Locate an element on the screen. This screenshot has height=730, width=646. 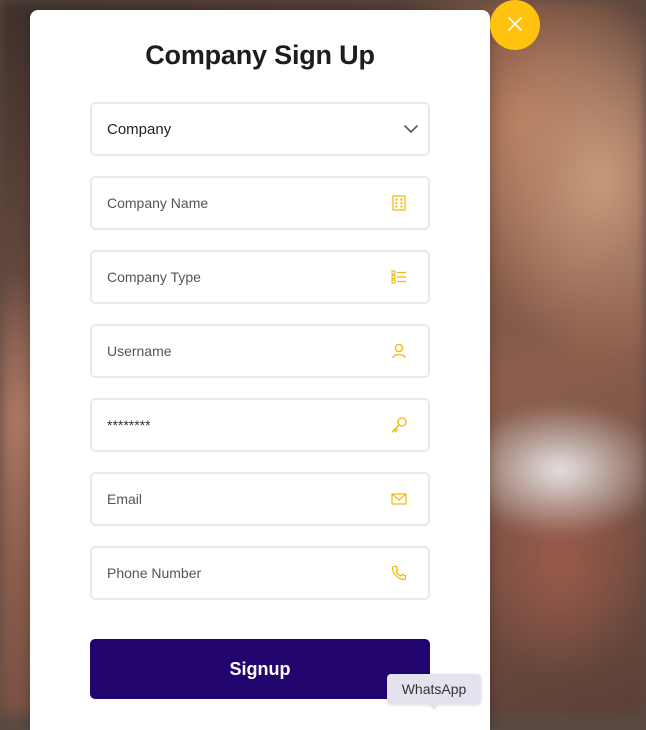
password-field-wrapper is located at coordinates (260, 425).